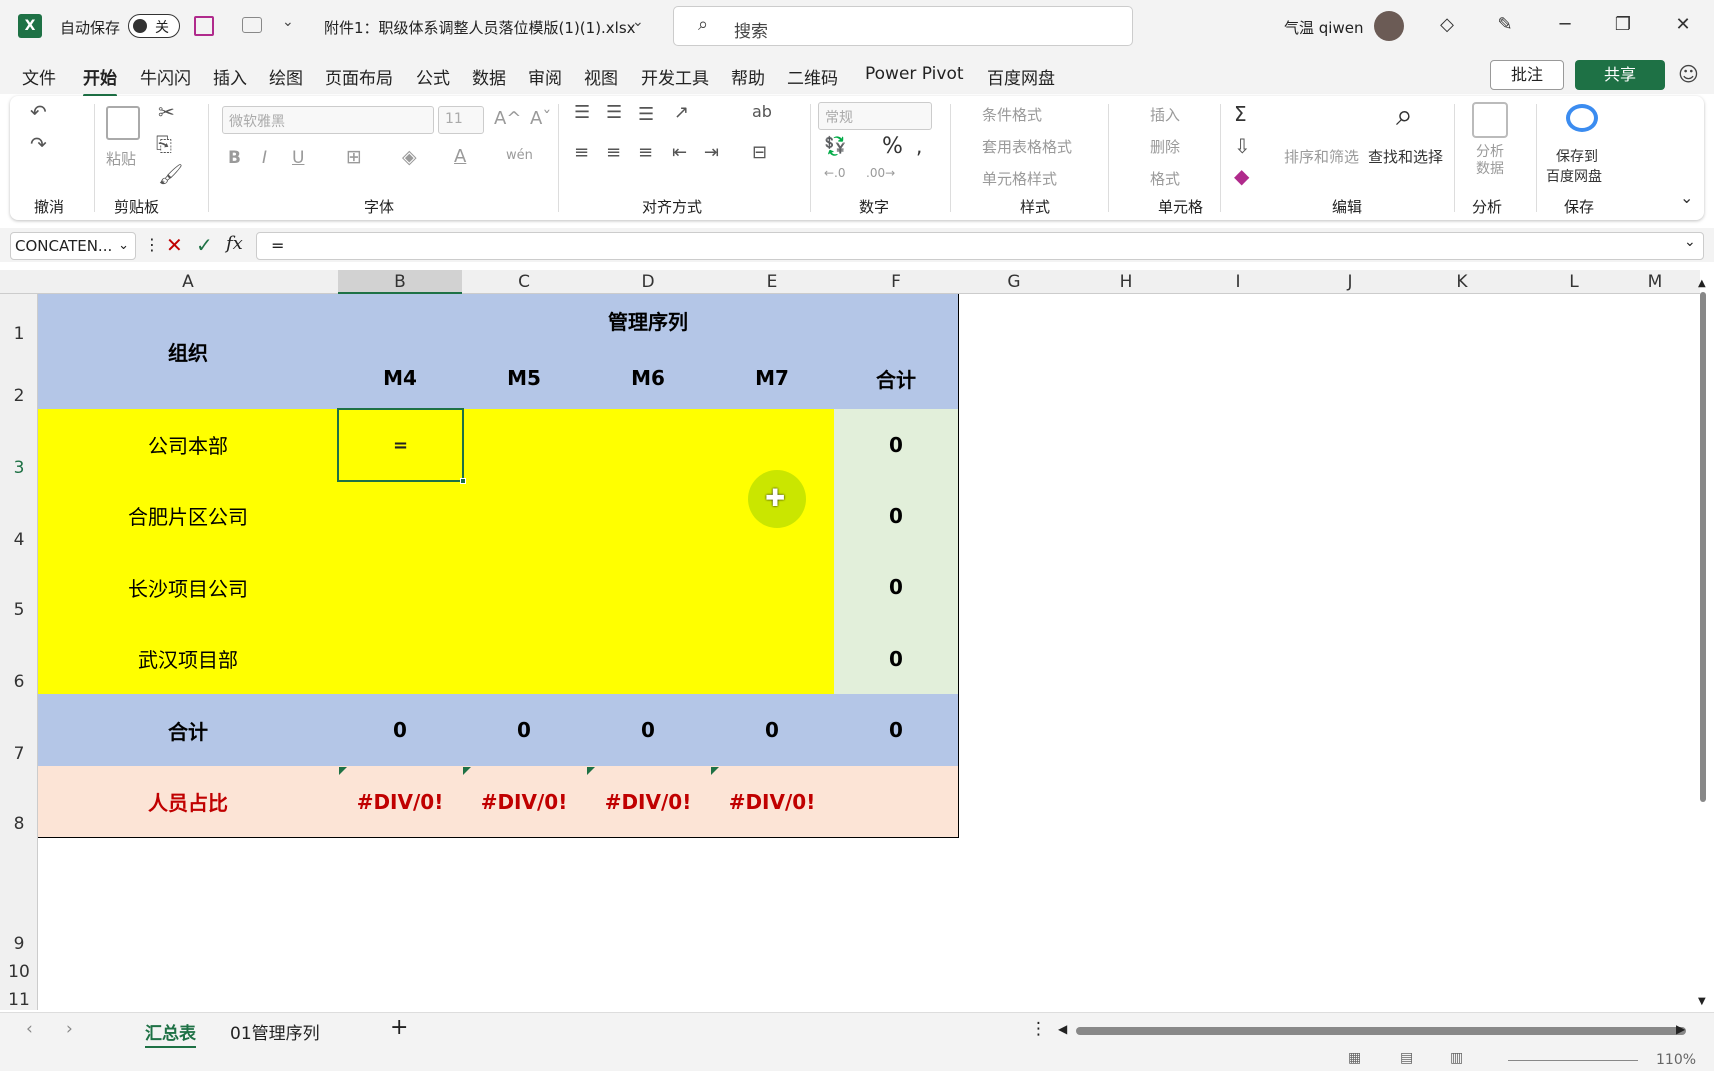 The width and height of the screenshot is (1714, 1071). What do you see at coordinates (524, 445) in the screenshot?
I see `cell-c3` at bounding box center [524, 445].